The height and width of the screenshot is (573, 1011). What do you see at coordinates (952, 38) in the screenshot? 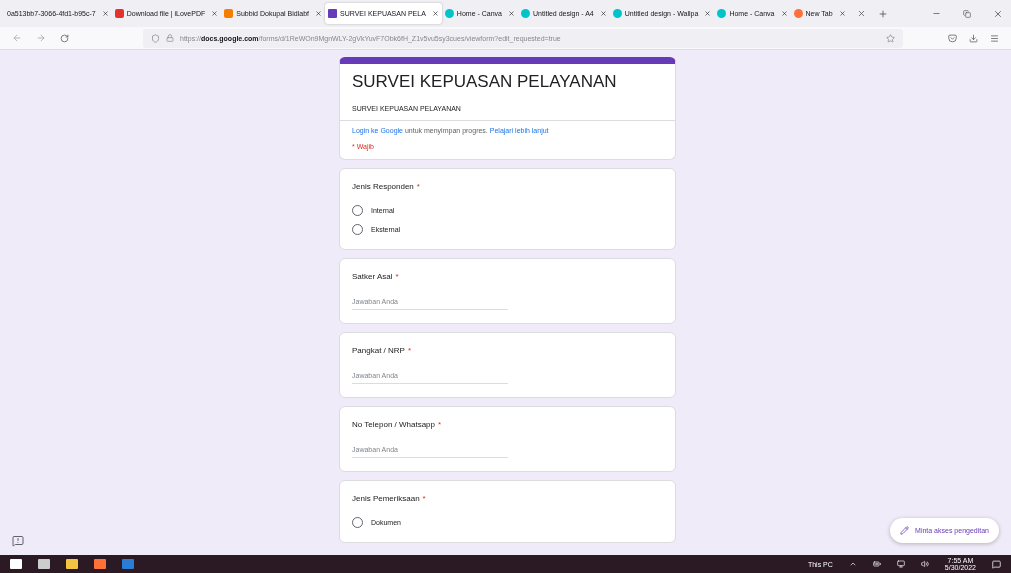
I see `pocket-icon` at bounding box center [952, 38].